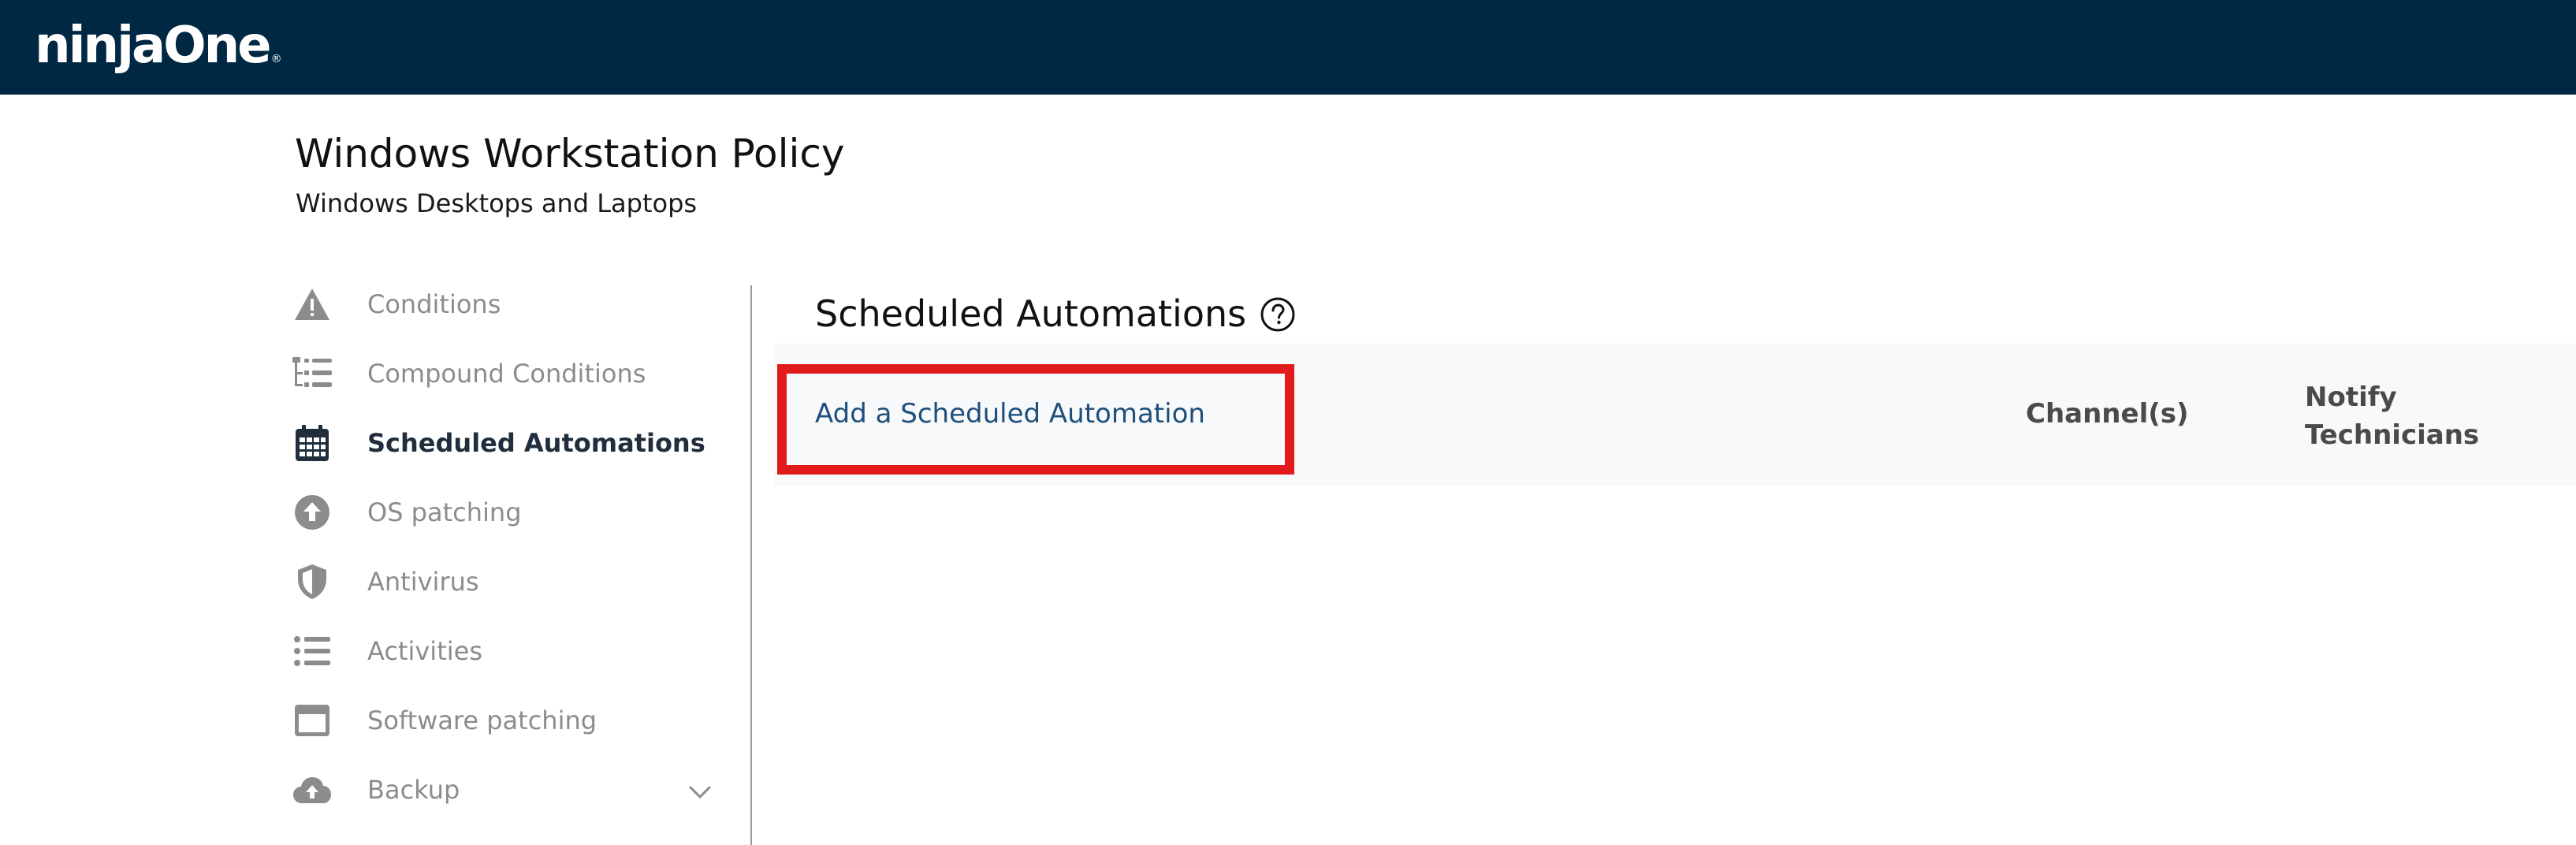 Image resolution: width=2576 pixels, height=845 pixels. Describe the element at coordinates (570, 154) in the screenshot. I see `policy-title: Windows Workstation Policy` at that location.